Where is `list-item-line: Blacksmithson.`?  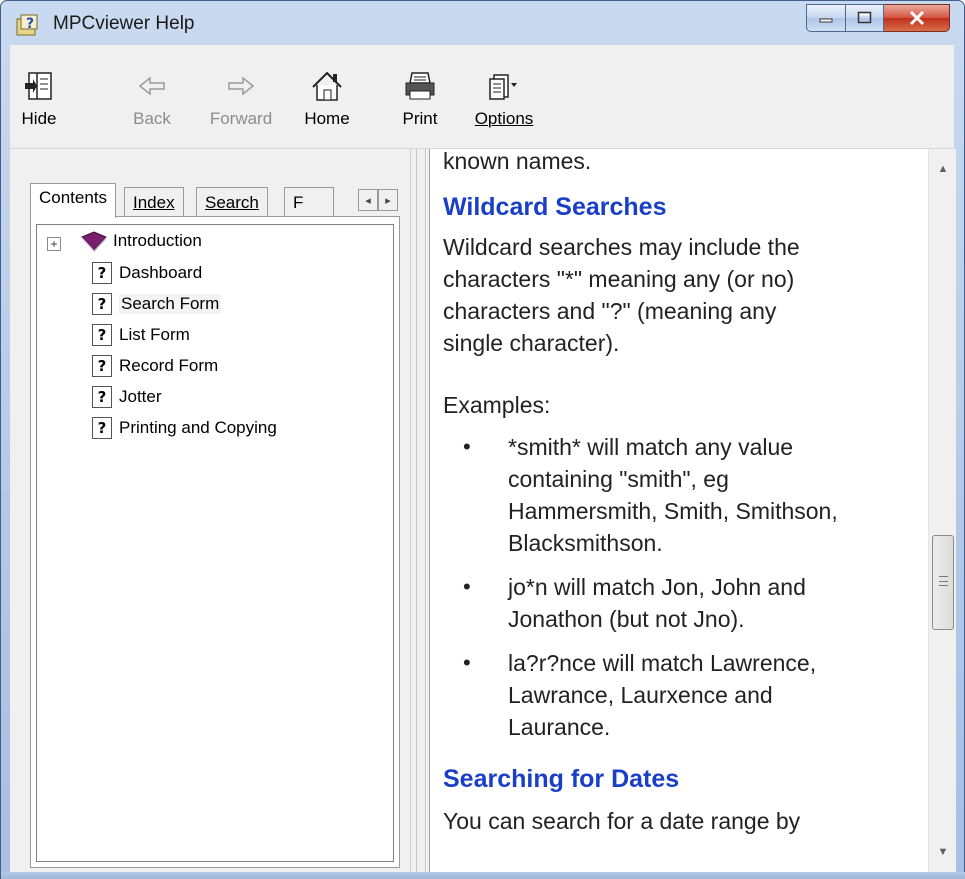
list-item-line: Blacksmithson. is located at coordinates (585, 543).